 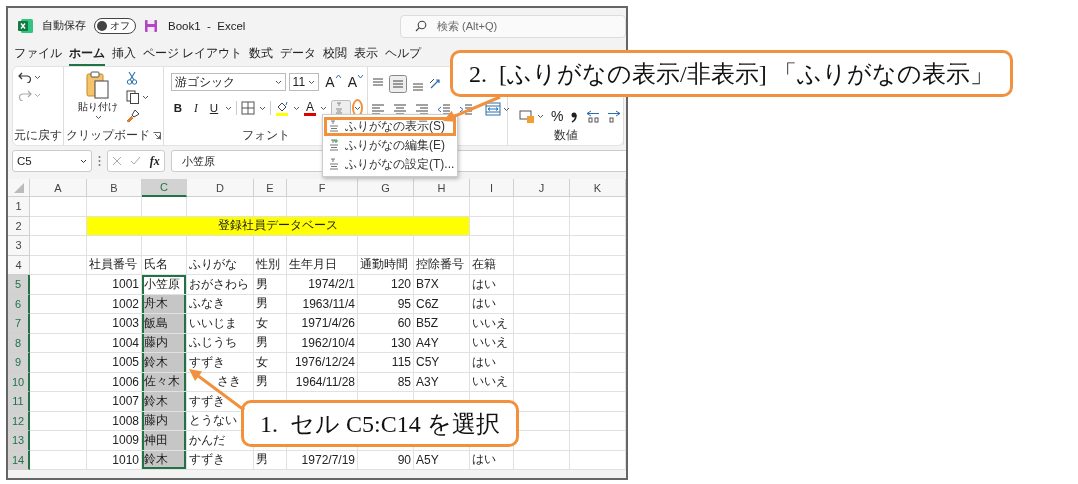 I want to click on borders-icon, so click(x=248, y=108).